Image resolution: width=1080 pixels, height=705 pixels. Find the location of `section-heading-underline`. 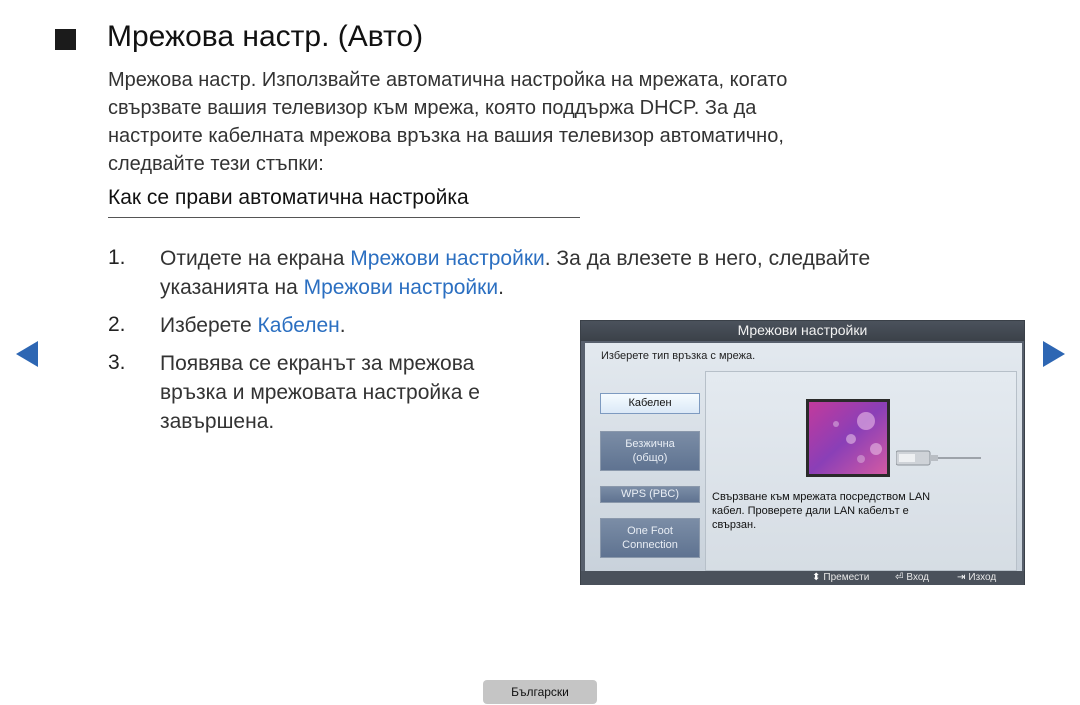

section-heading-underline is located at coordinates (344, 217).